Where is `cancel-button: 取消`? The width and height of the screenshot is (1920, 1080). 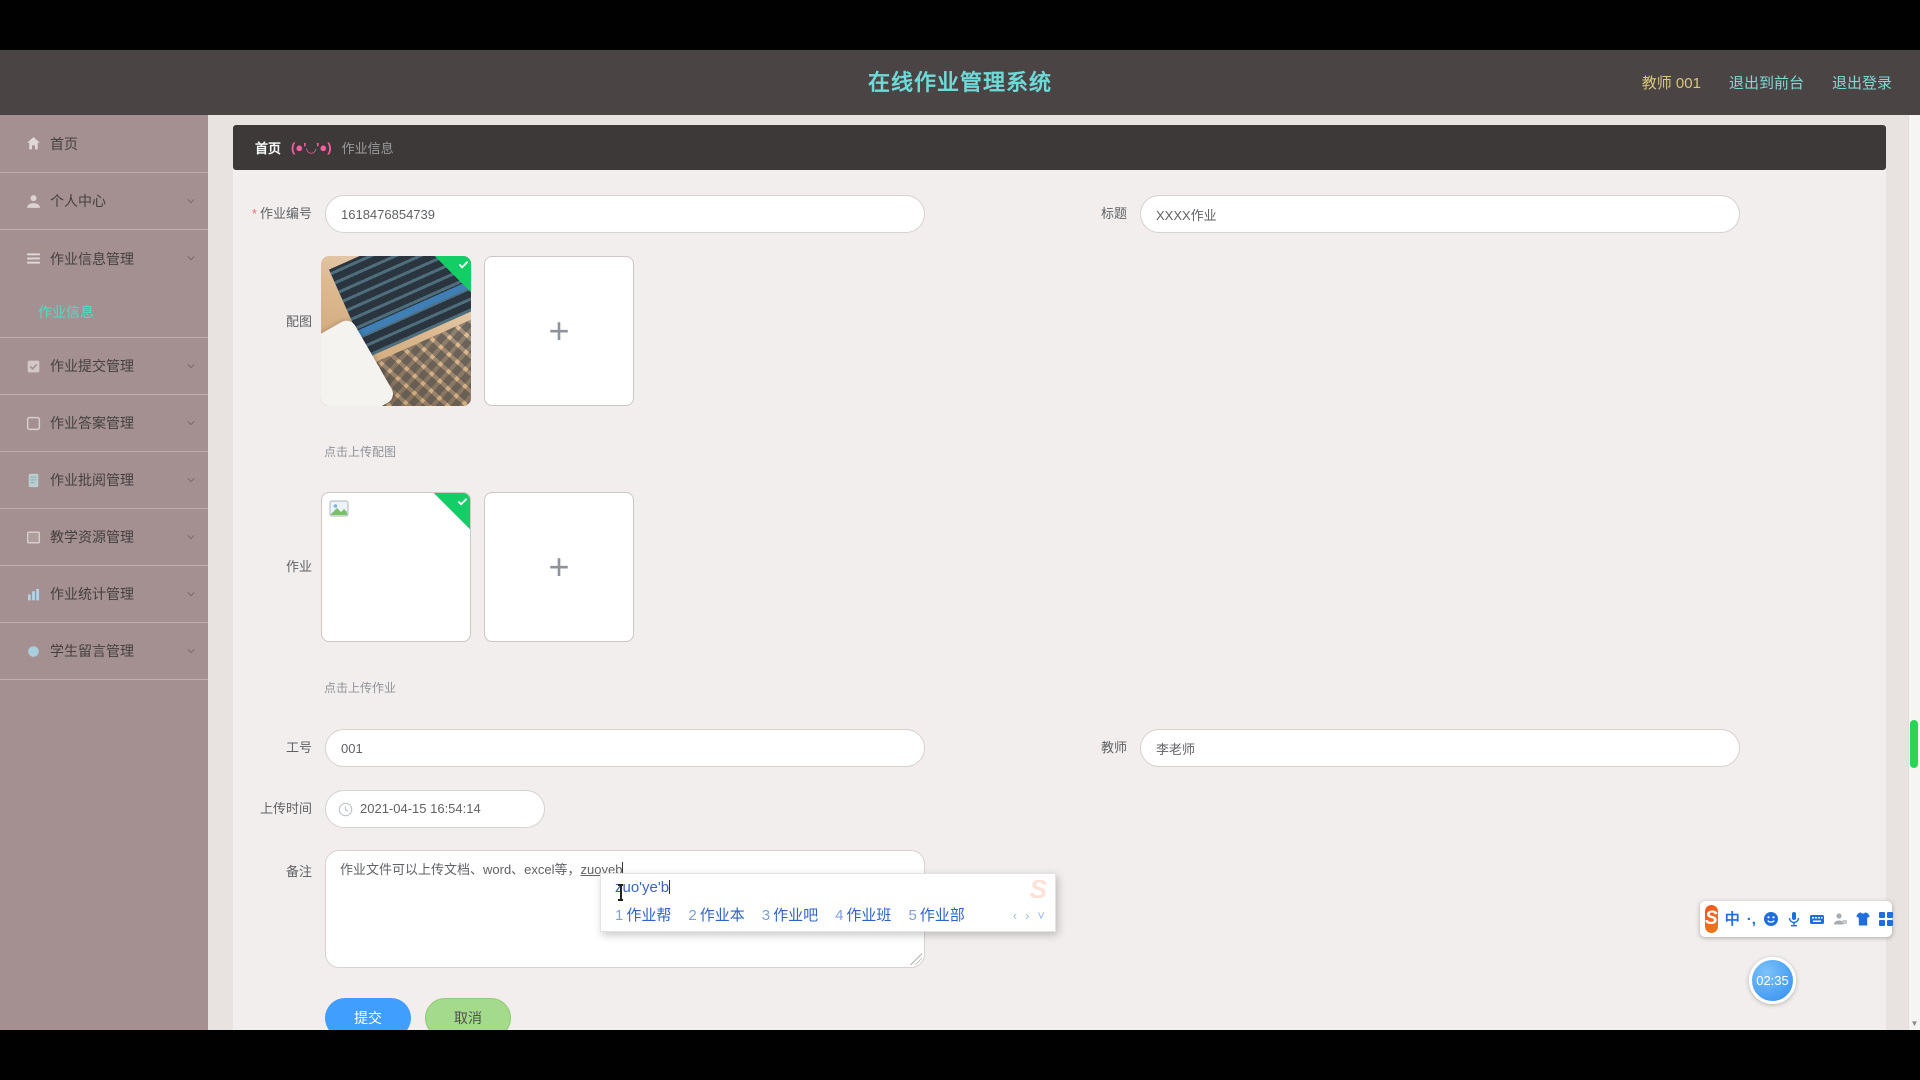
cancel-button: 取消 is located at coordinates (468, 1014).